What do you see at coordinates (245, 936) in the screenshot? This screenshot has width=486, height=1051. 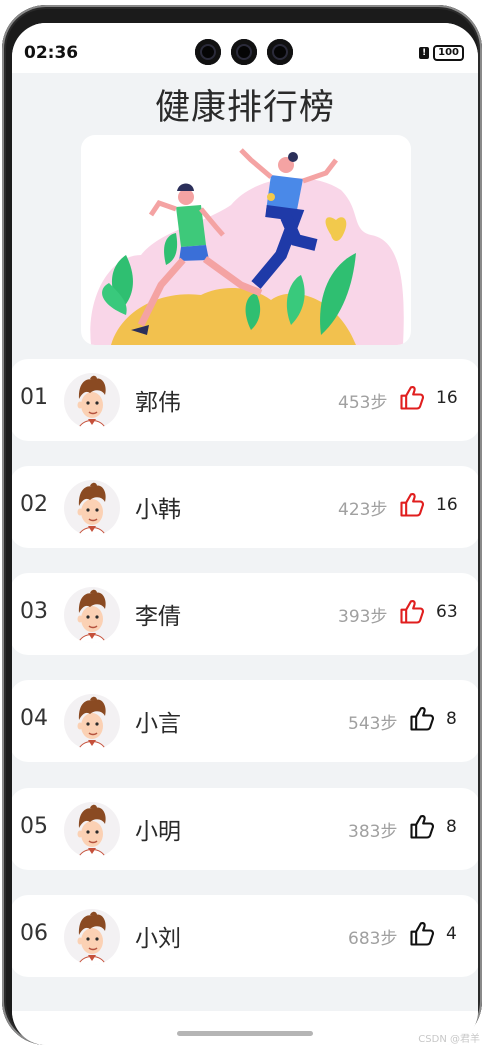 I see `ranking-row: 06 小刘 683步 4` at bounding box center [245, 936].